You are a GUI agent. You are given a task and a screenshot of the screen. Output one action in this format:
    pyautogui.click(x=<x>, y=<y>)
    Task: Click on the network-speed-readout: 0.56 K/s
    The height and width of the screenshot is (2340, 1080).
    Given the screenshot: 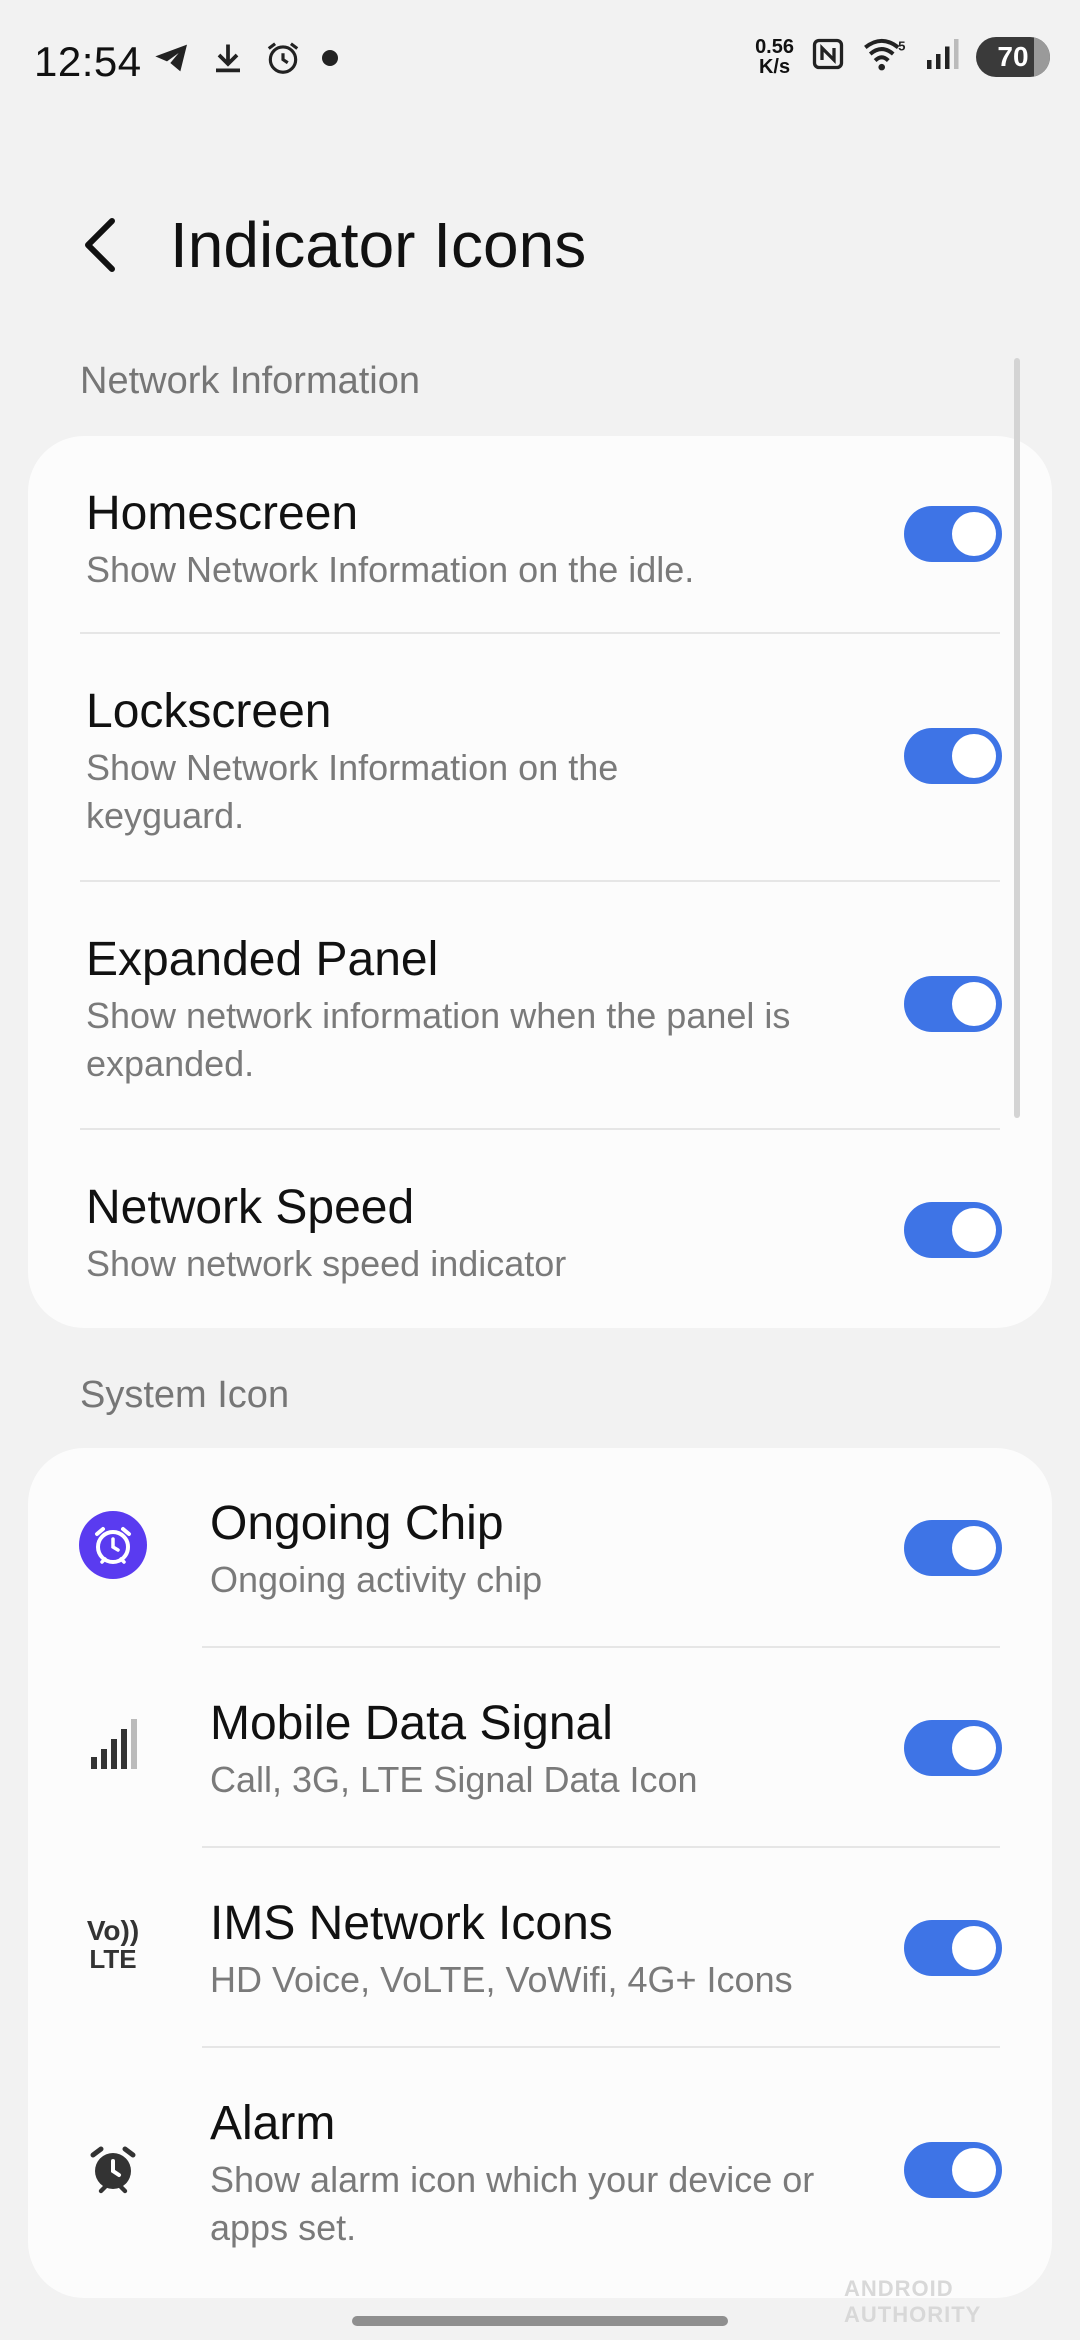 What is the action you would take?
    pyautogui.click(x=774, y=57)
    